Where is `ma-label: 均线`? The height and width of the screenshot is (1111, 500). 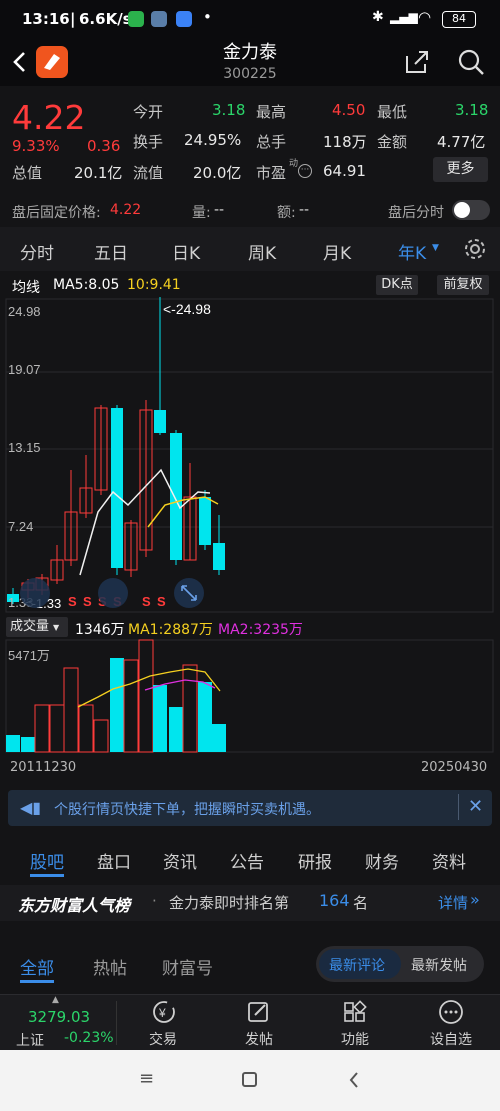 ma-label: 均线 is located at coordinates (26, 288).